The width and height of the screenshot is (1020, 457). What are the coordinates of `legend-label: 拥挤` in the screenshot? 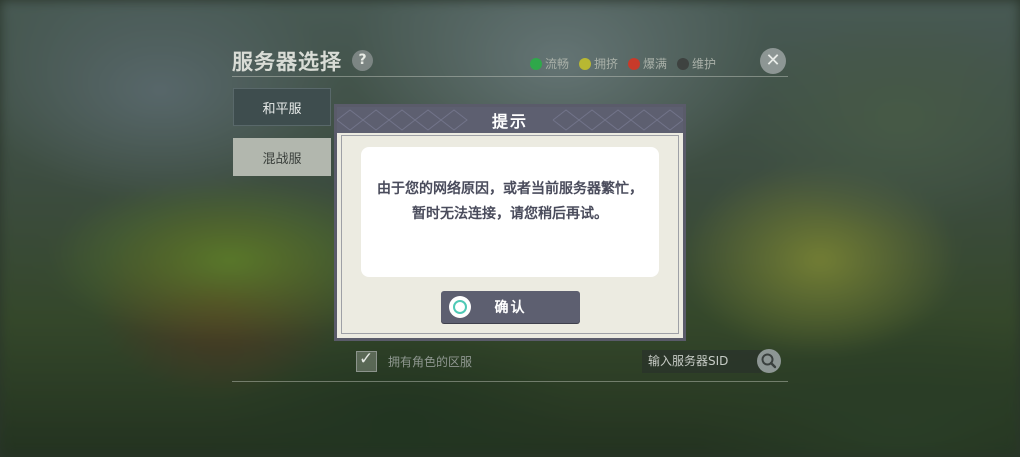 It's located at (606, 64).